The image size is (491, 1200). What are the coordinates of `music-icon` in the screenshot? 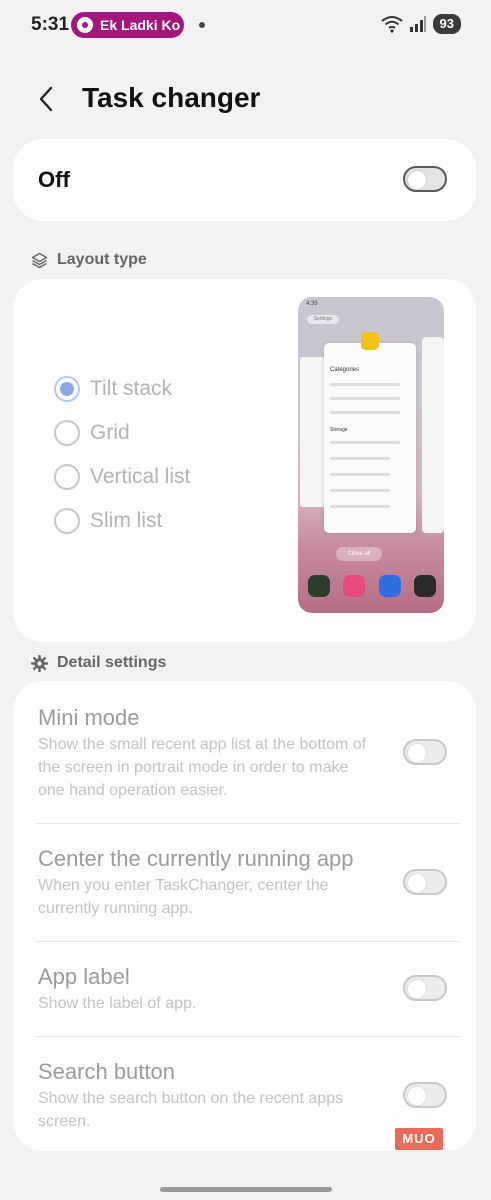 It's located at (85, 25).